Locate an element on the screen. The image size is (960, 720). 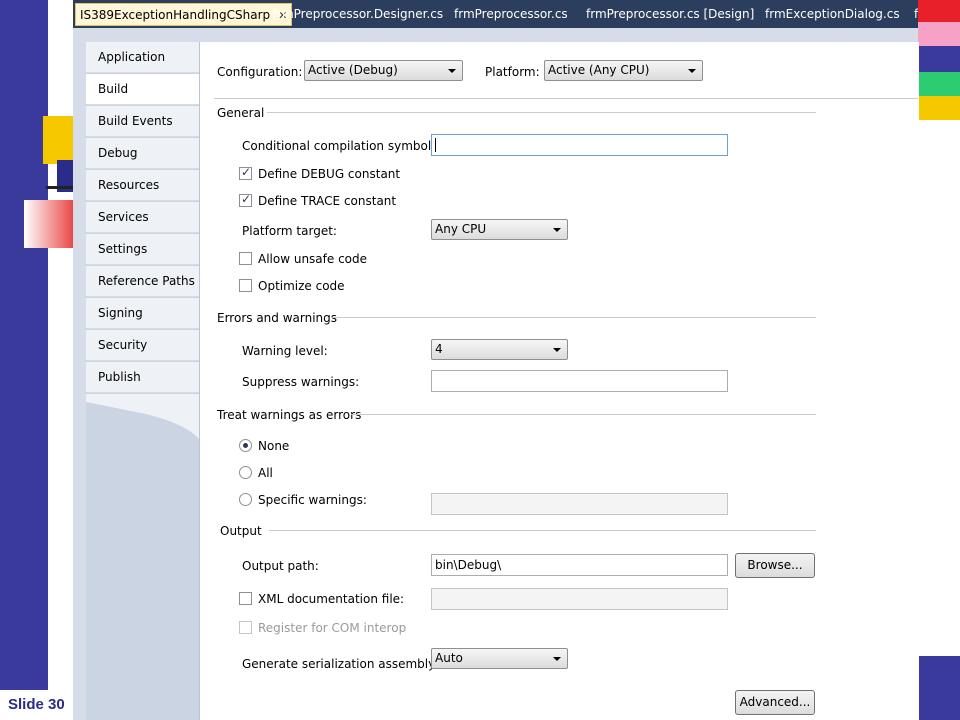
slide-decor-line is located at coordinates (60, 187).